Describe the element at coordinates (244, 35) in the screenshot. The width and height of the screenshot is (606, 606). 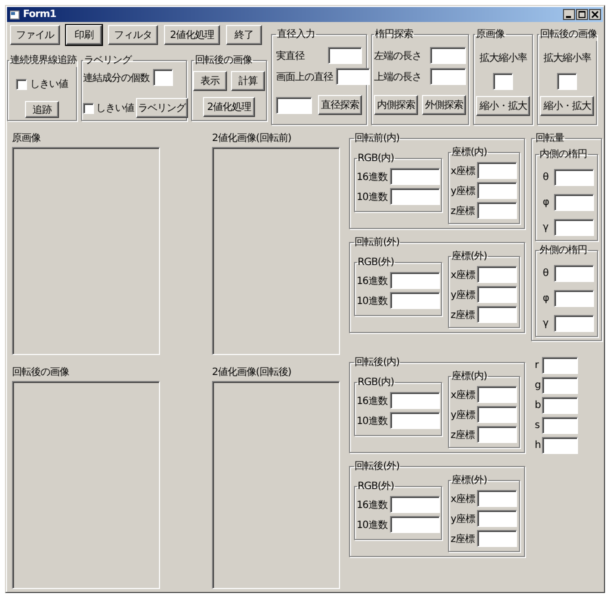
I see `menu-button: 終了` at that location.